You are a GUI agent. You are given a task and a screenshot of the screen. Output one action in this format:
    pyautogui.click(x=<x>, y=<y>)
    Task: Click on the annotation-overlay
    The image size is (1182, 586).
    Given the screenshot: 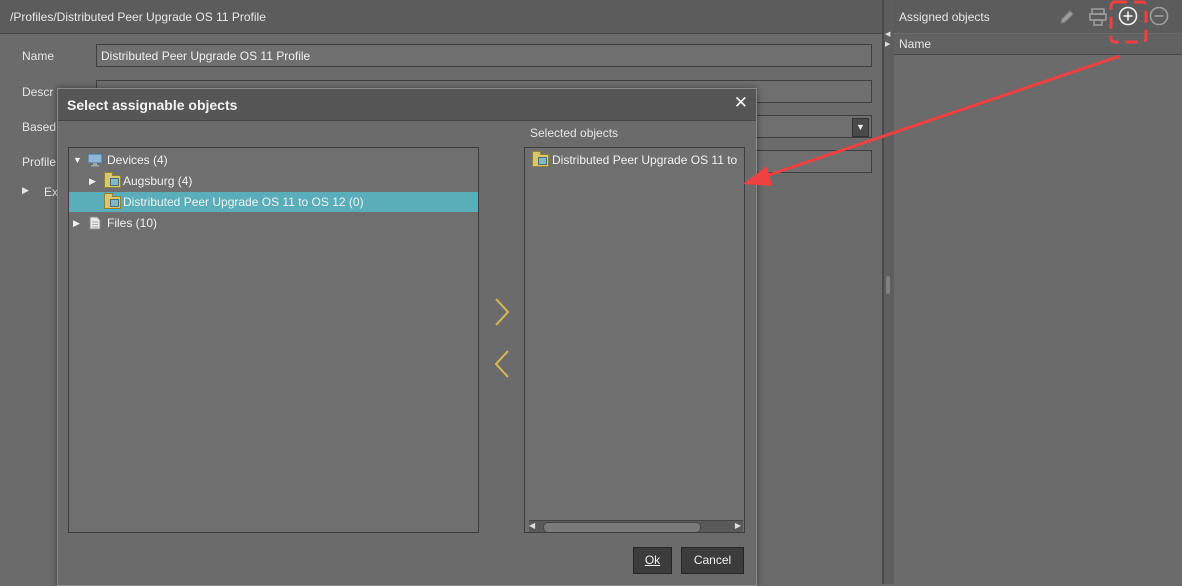 What is the action you would take?
    pyautogui.click(x=945, y=93)
    